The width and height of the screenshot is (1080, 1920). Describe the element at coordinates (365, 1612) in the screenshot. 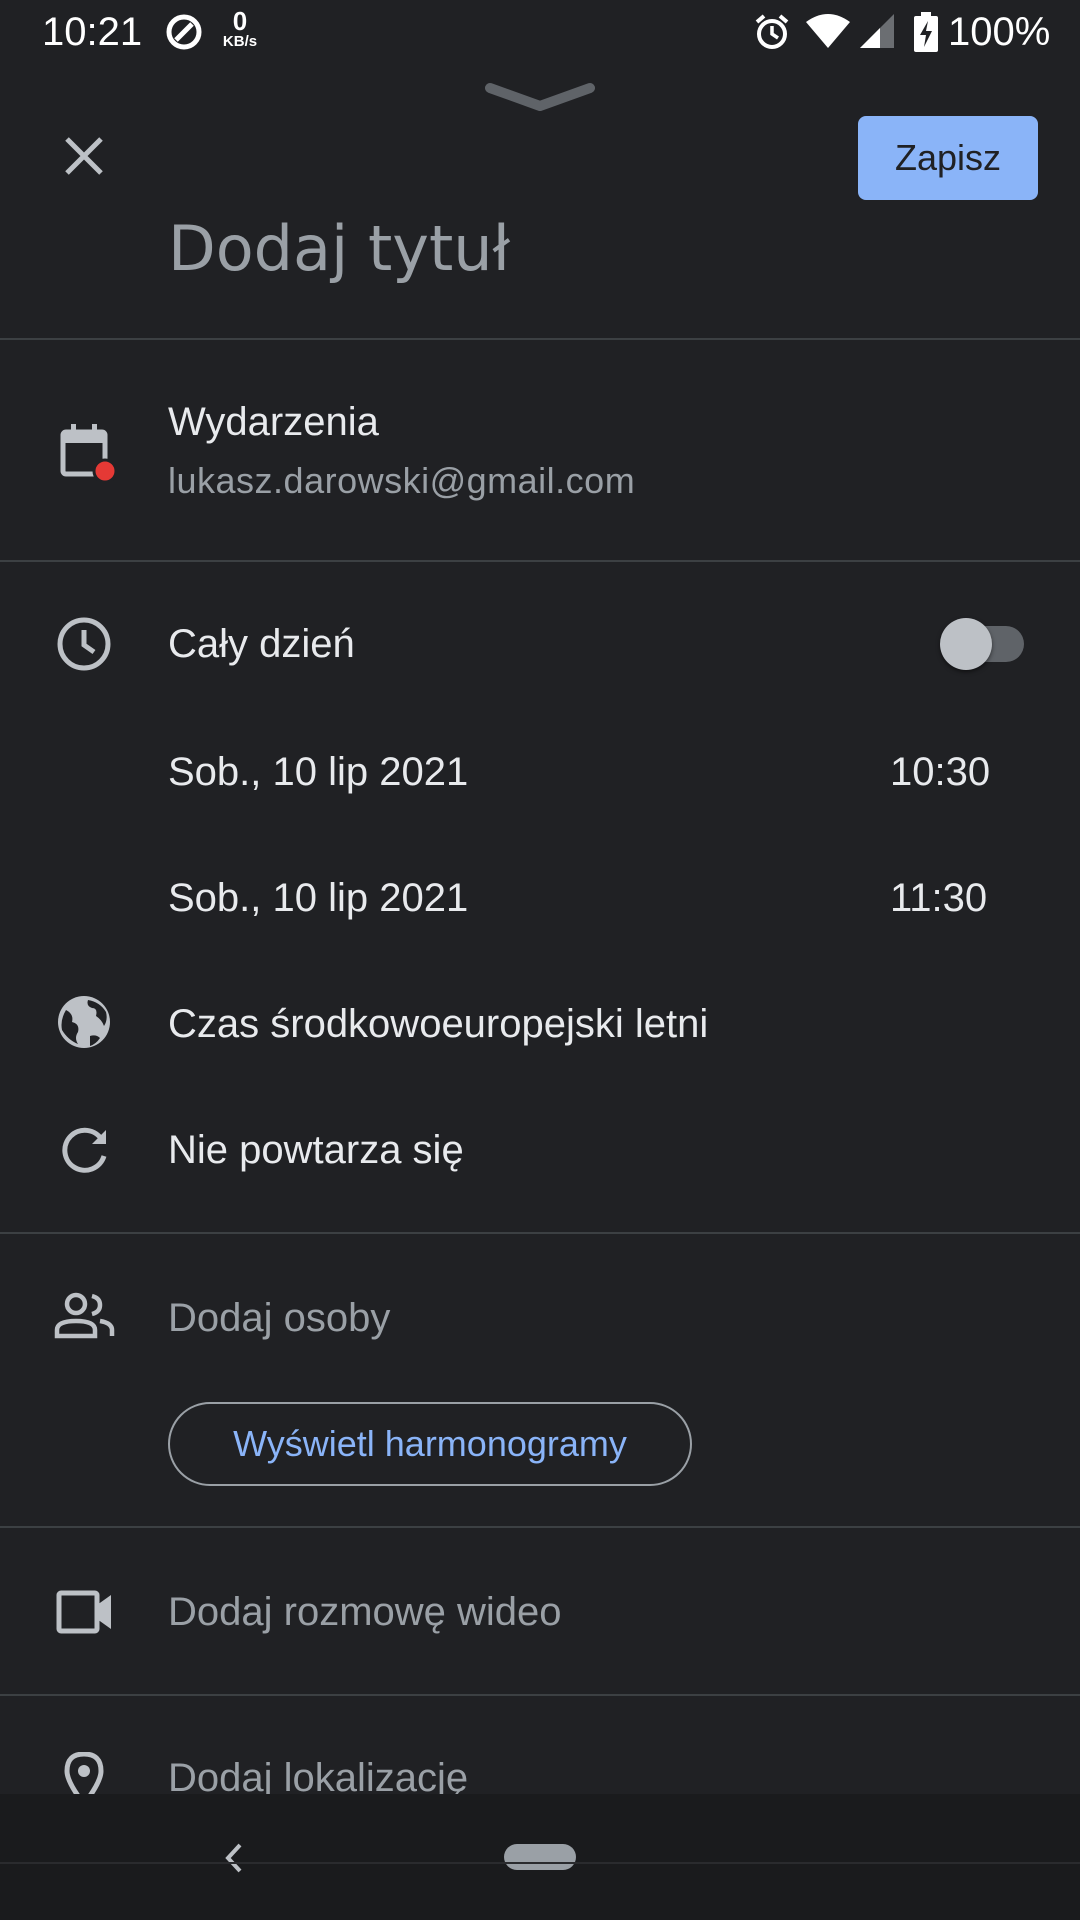

I see `add-video-call-input: Dodaj rozmowę wideo` at that location.